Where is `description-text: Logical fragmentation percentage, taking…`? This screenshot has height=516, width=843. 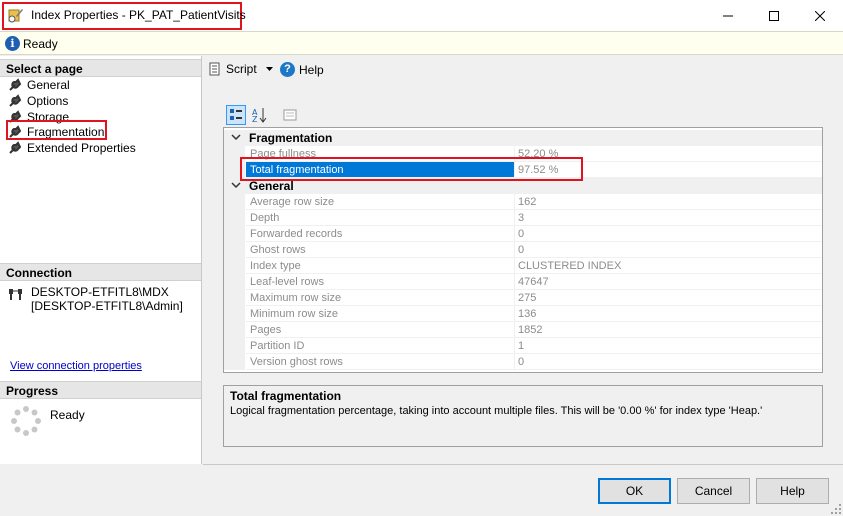 description-text: Logical fragmentation percentage, taking… is located at coordinates (496, 411).